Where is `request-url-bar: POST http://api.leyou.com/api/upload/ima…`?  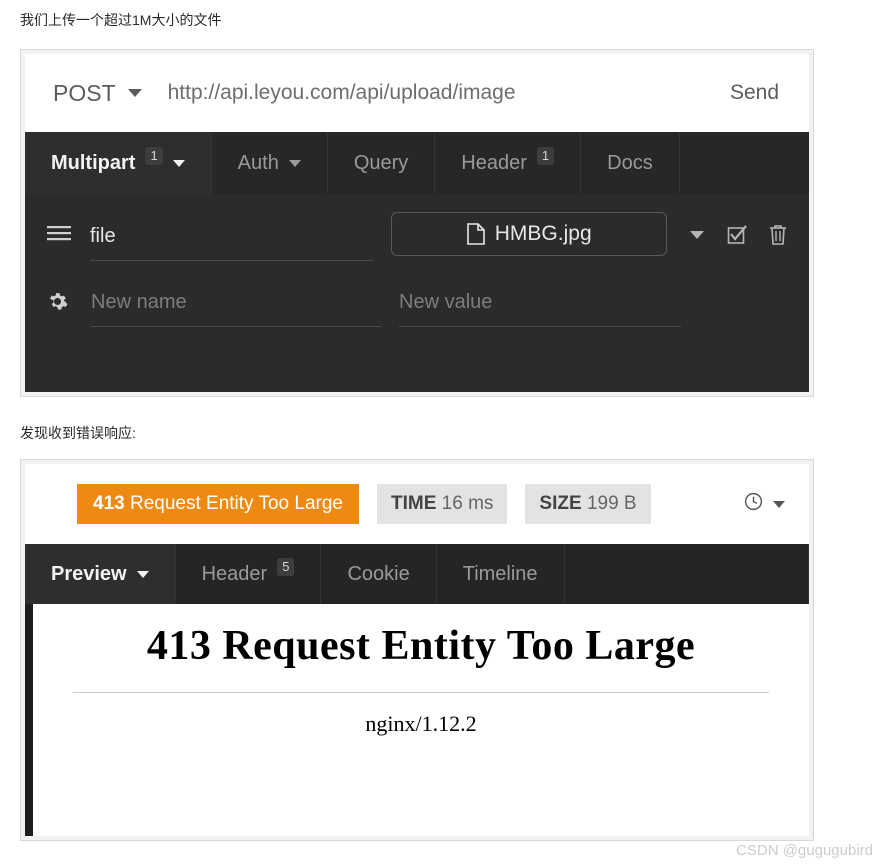 request-url-bar: POST http://api.leyou.com/api/upload/ima… is located at coordinates (417, 93).